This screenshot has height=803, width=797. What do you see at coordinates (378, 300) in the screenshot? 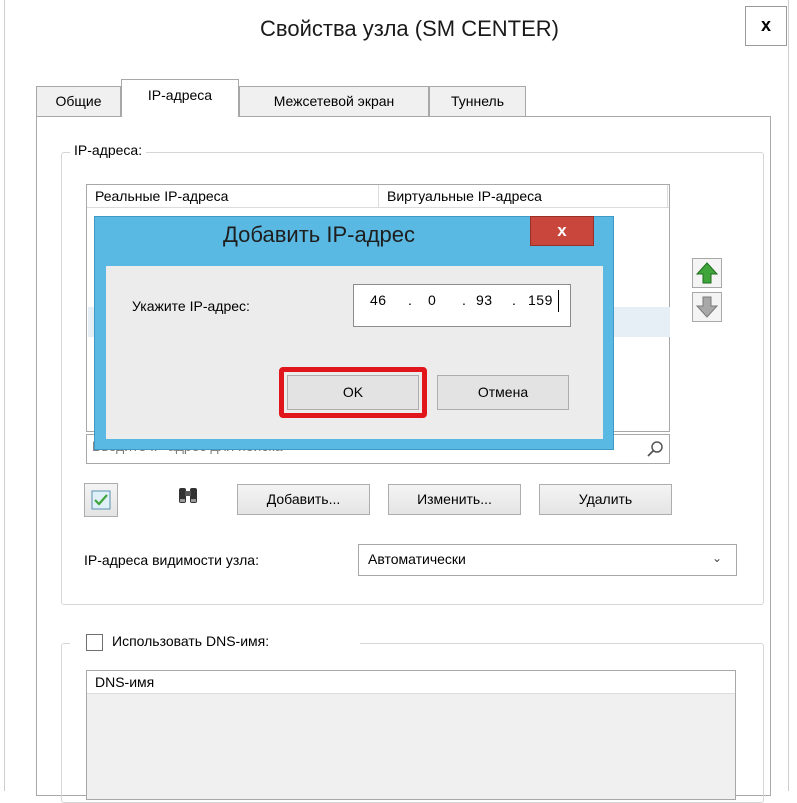
I see `ip-octet-1: 46` at bounding box center [378, 300].